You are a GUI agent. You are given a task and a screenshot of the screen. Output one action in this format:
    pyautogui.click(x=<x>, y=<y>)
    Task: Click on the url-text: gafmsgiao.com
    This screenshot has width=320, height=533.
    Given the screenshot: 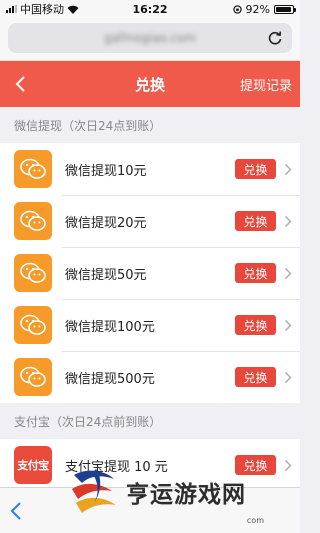 What is the action you would take?
    pyautogui.click(x=149, y=38)
    